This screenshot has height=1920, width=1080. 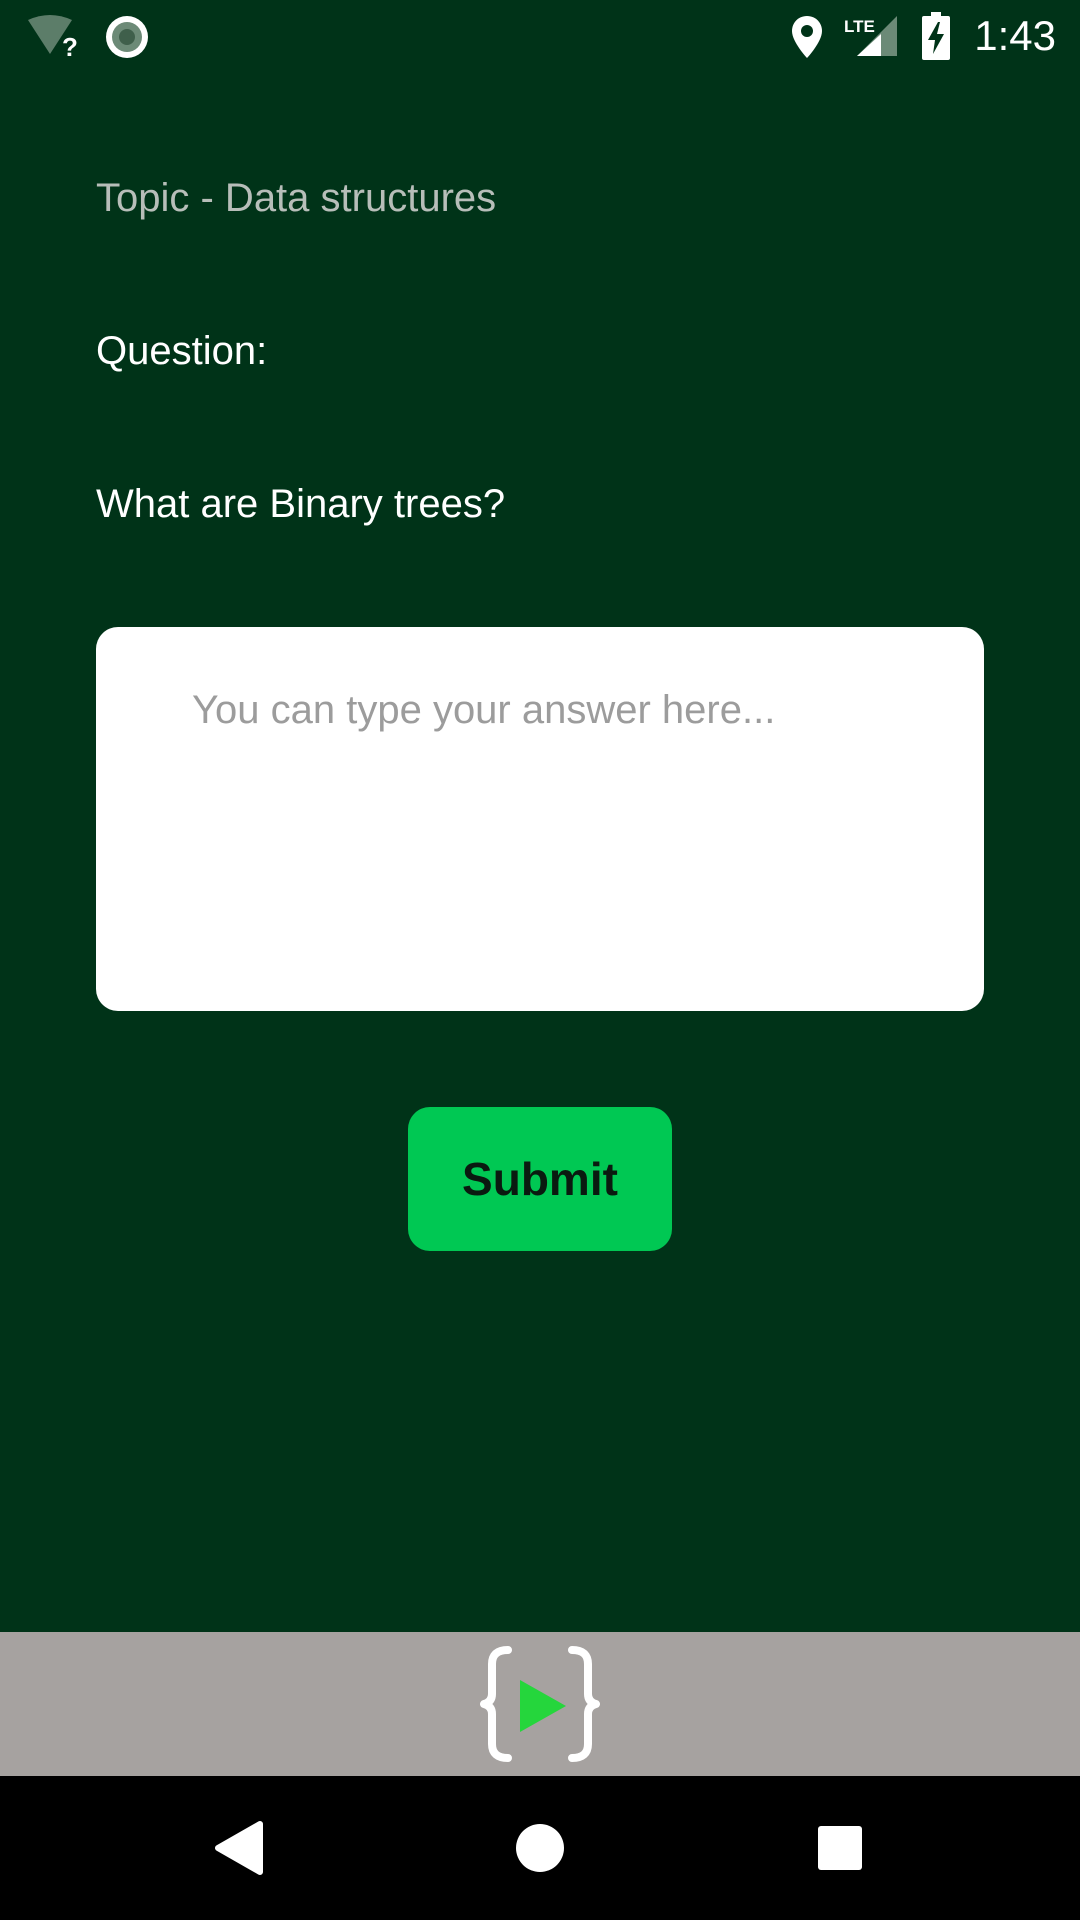 I want to click on back-icon, so click(x=240, y=1848).